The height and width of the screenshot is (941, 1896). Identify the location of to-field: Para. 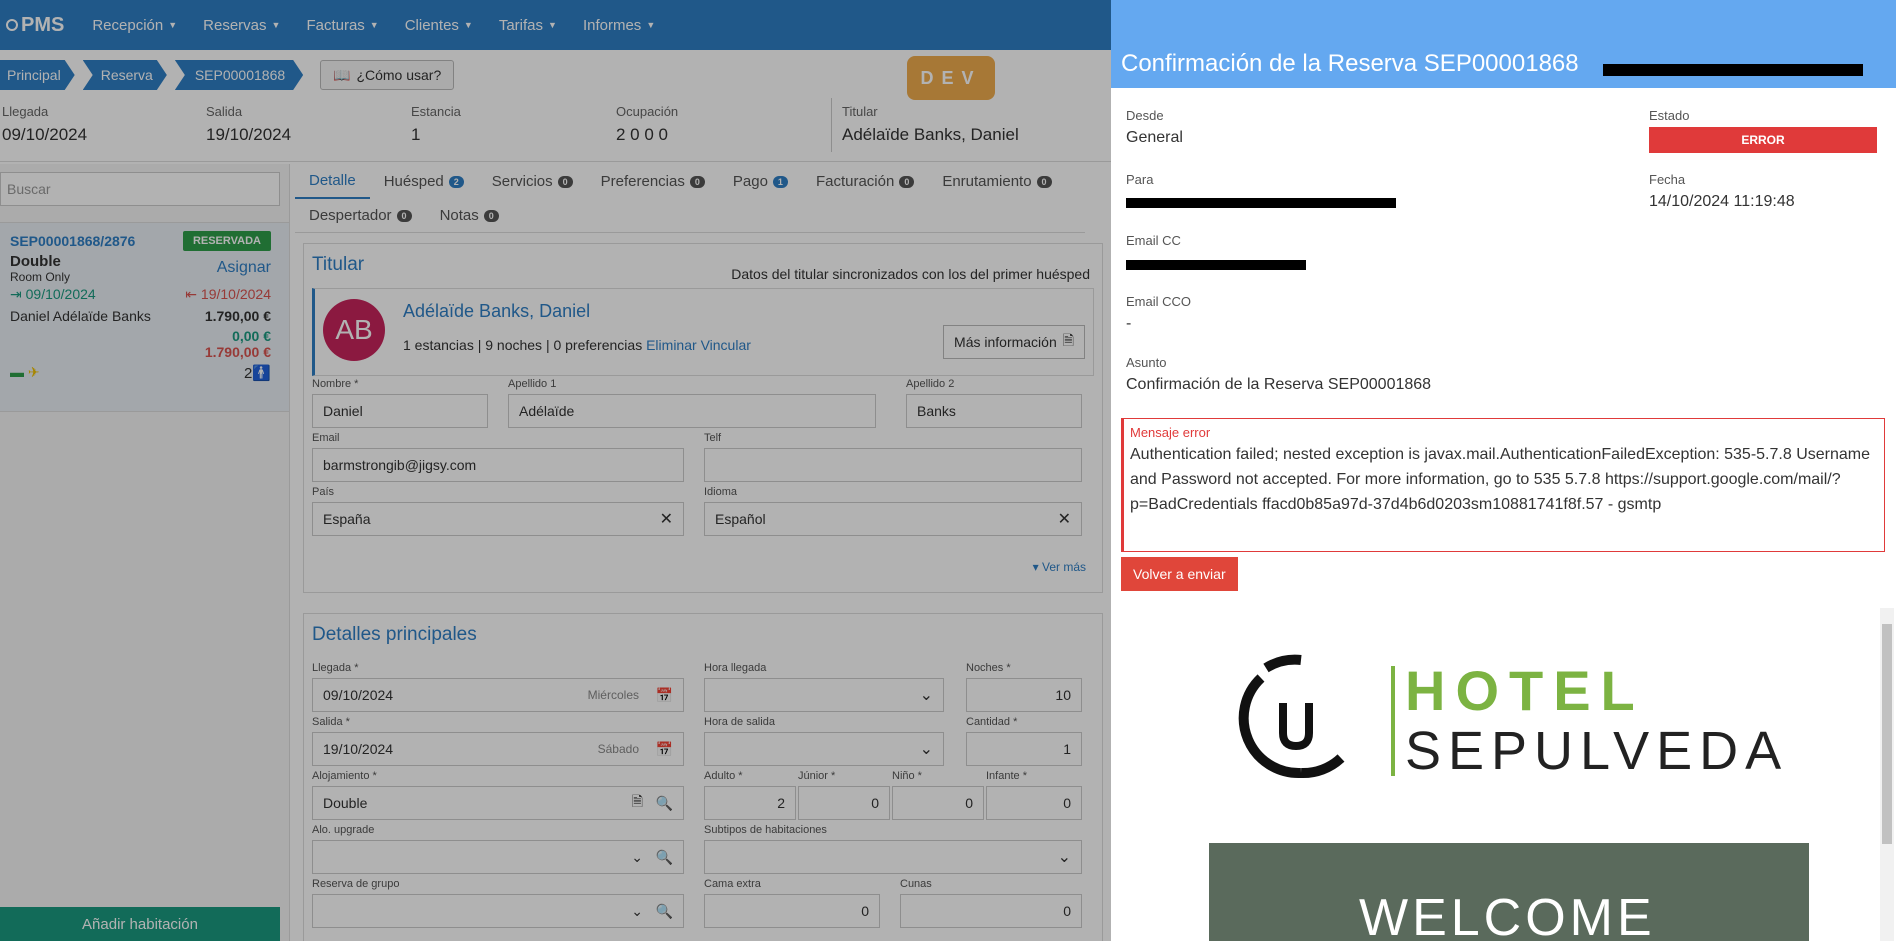
(1140, 179).